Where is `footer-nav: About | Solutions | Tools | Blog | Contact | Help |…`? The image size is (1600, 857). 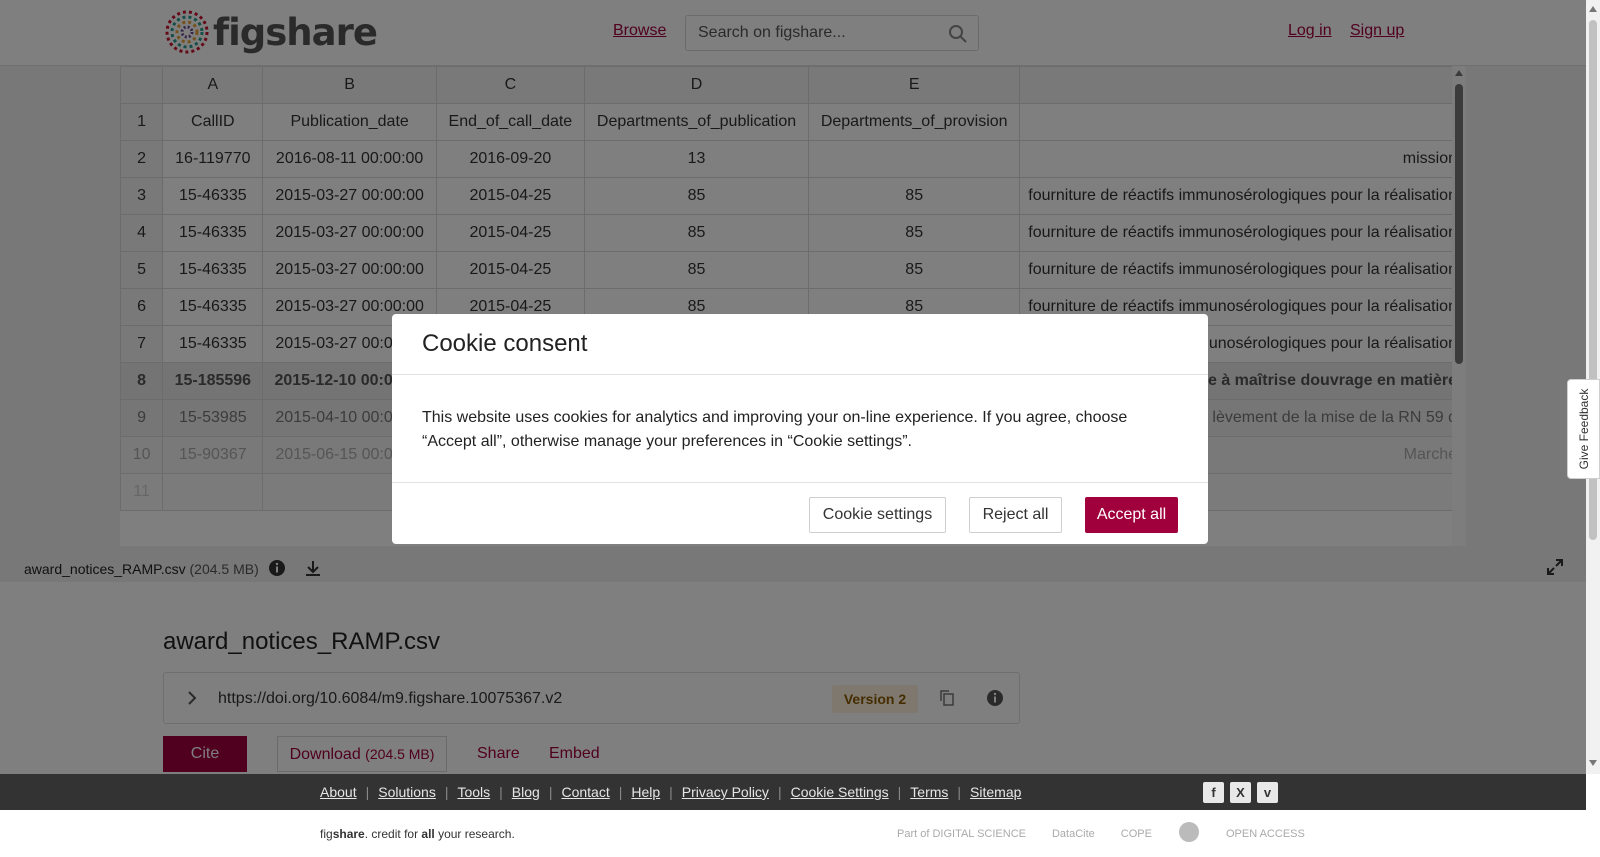
footer-nav: About | Solutions | Tools | Blog | Contact | Help |… is located at coordinates (793, 792).